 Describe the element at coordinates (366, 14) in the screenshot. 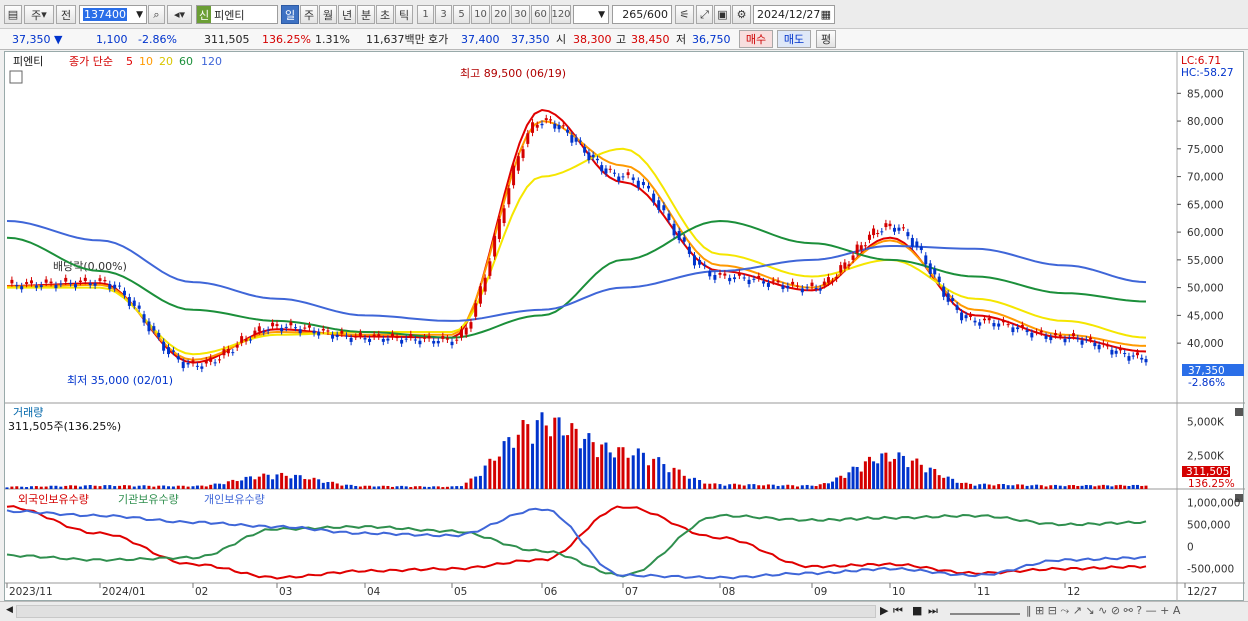

I see `interval-minute: 분` at that location.